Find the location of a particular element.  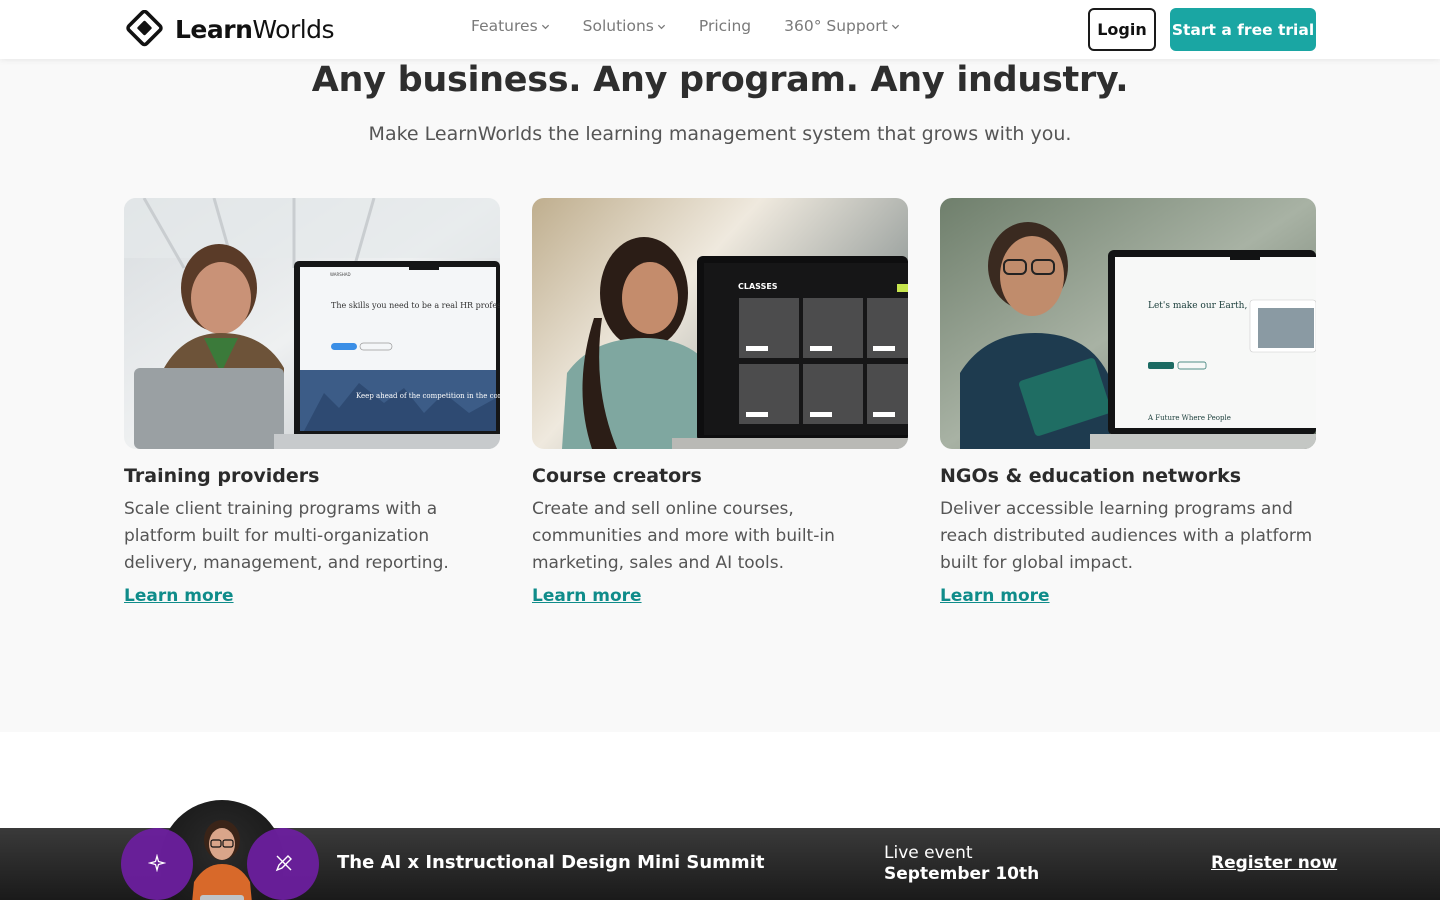

card-title: Training providers is located at coordinates (222, 476).